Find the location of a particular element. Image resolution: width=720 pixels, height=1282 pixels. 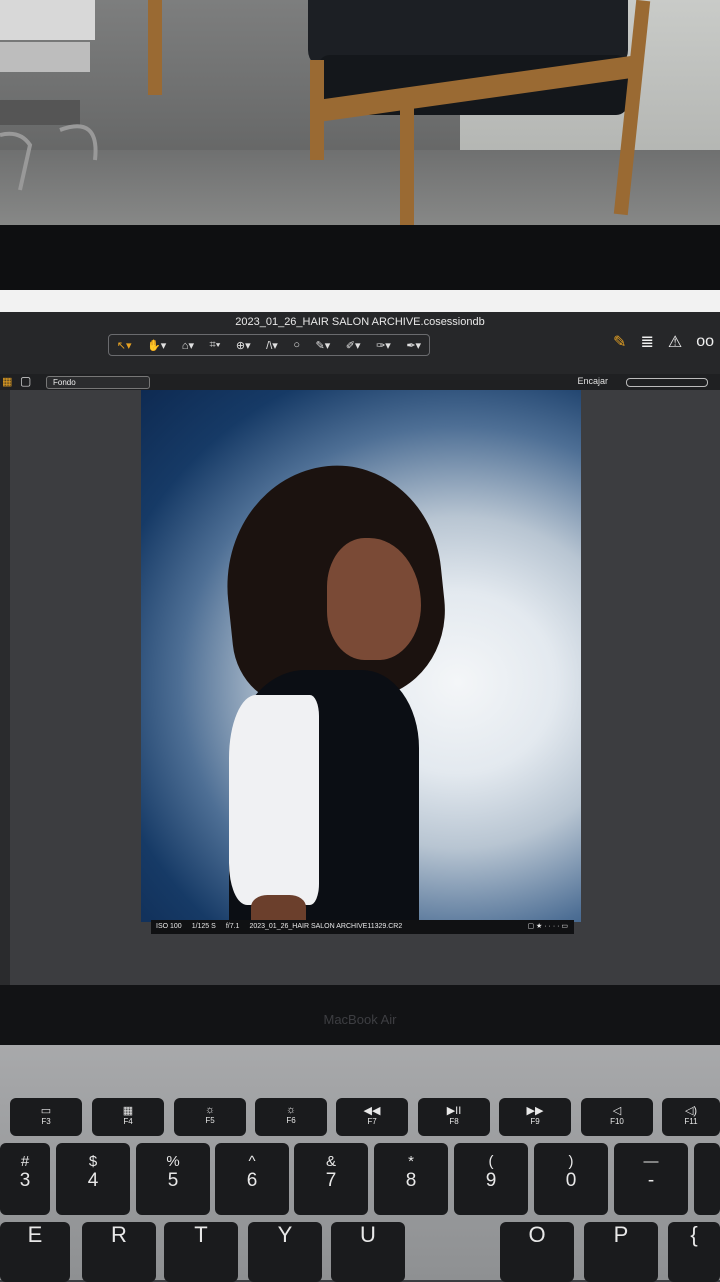

view-tools: ✎ ≣ ⚠ oo is located at coordinates (663, 342).